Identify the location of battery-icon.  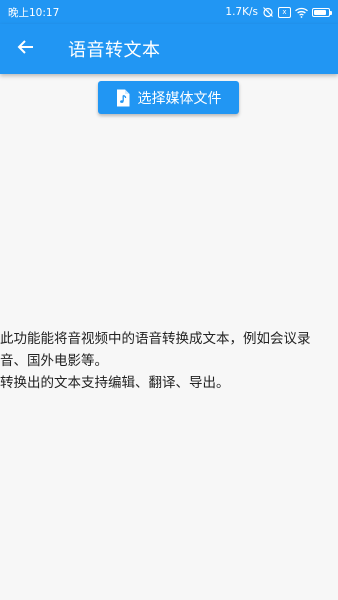
(322, 12).